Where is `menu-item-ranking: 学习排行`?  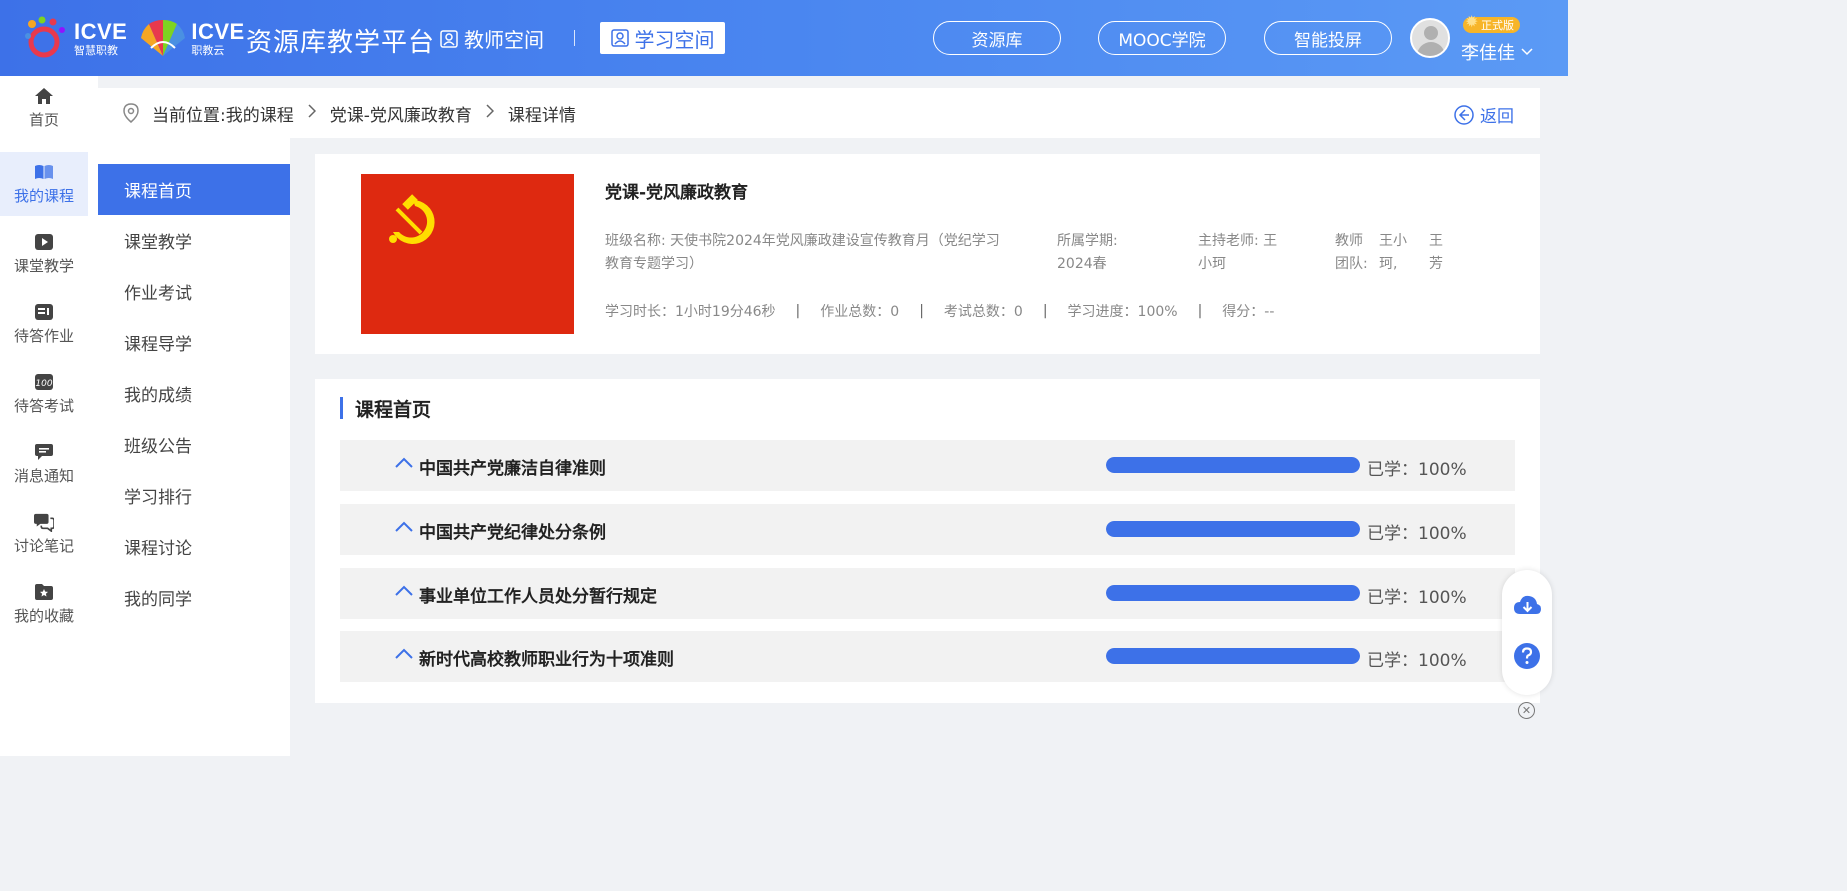
menu-item-ranking: 学习排行 is located at coordinates (194, 495).